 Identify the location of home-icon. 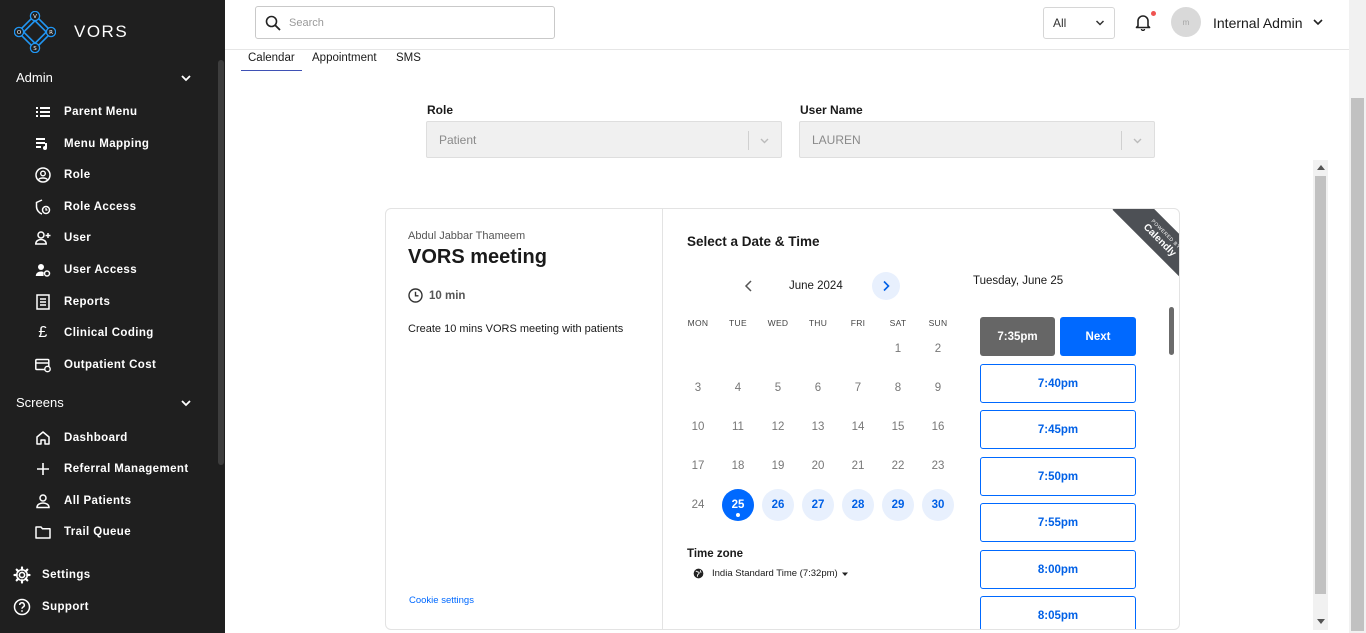
(43, 438).